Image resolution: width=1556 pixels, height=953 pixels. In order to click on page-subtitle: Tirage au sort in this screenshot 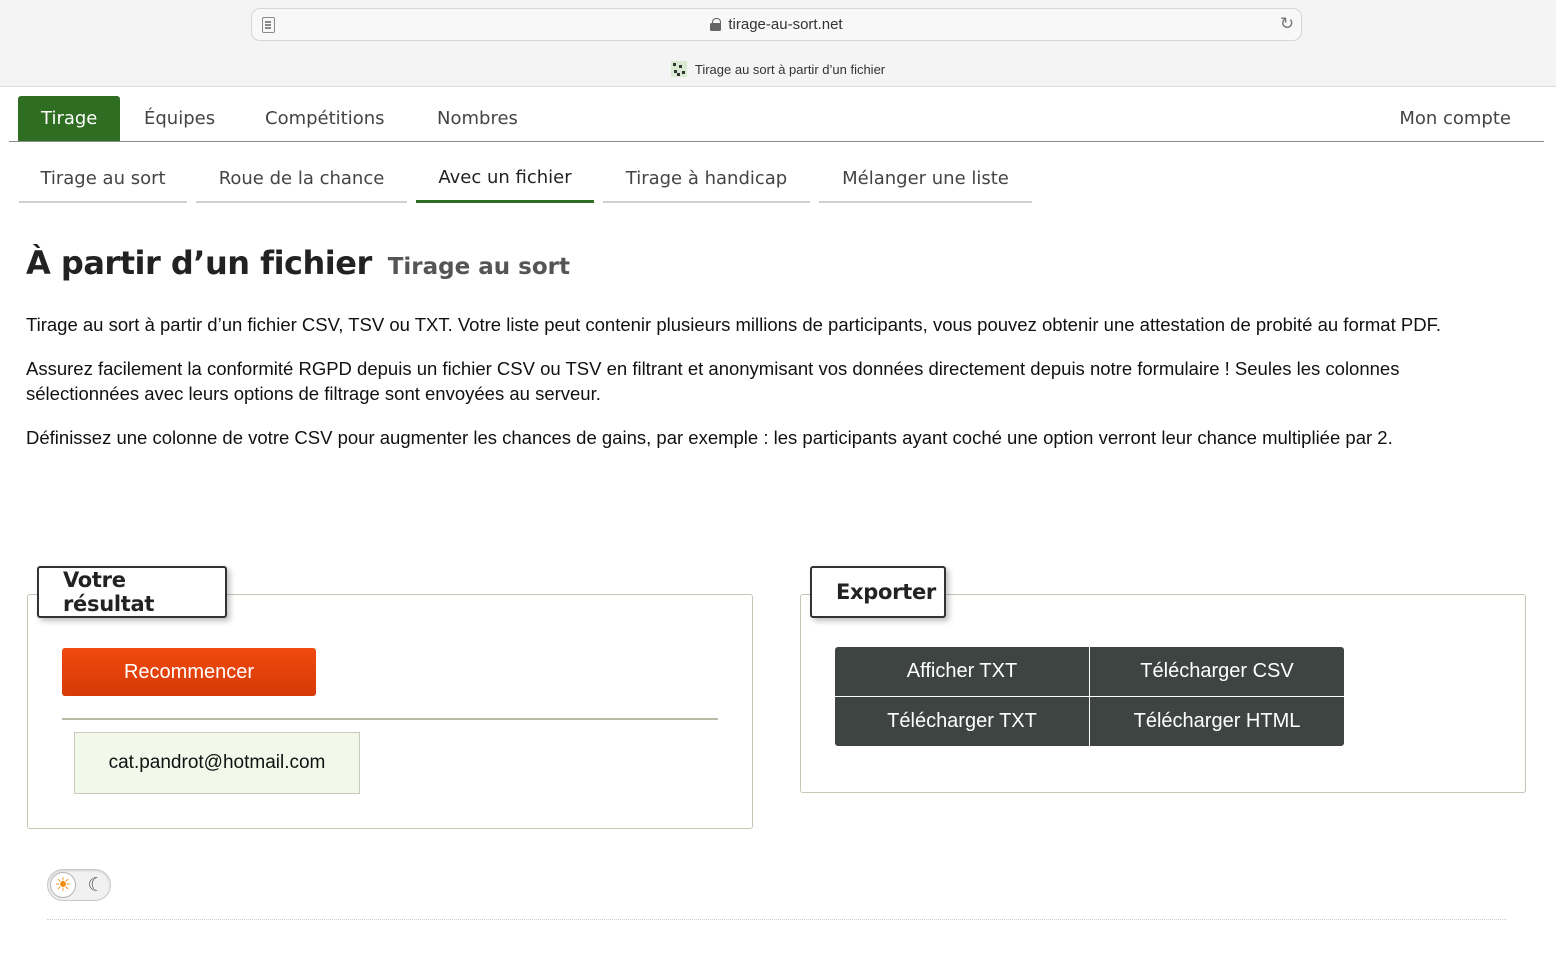, I will do `click(478, 267)`.